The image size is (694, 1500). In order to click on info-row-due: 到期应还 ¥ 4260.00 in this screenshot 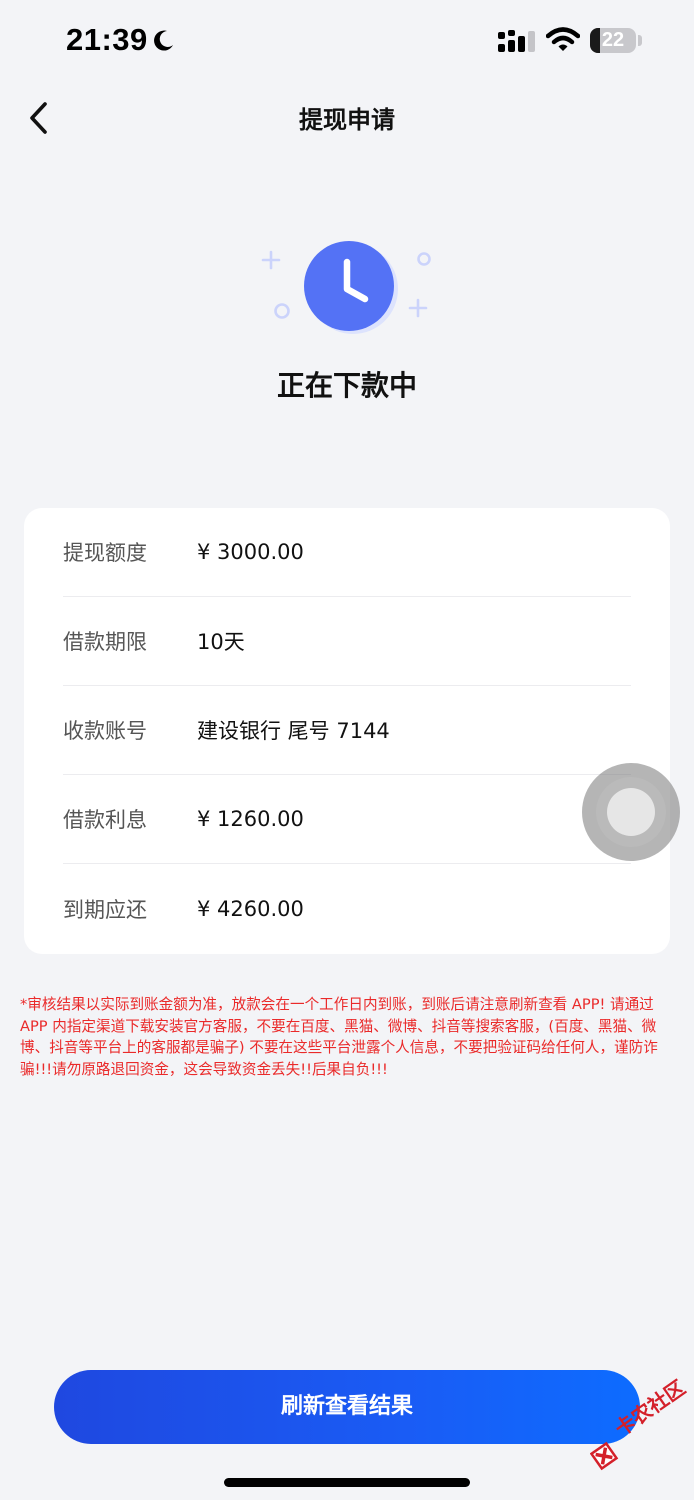, I will do `click(347, 908)`.